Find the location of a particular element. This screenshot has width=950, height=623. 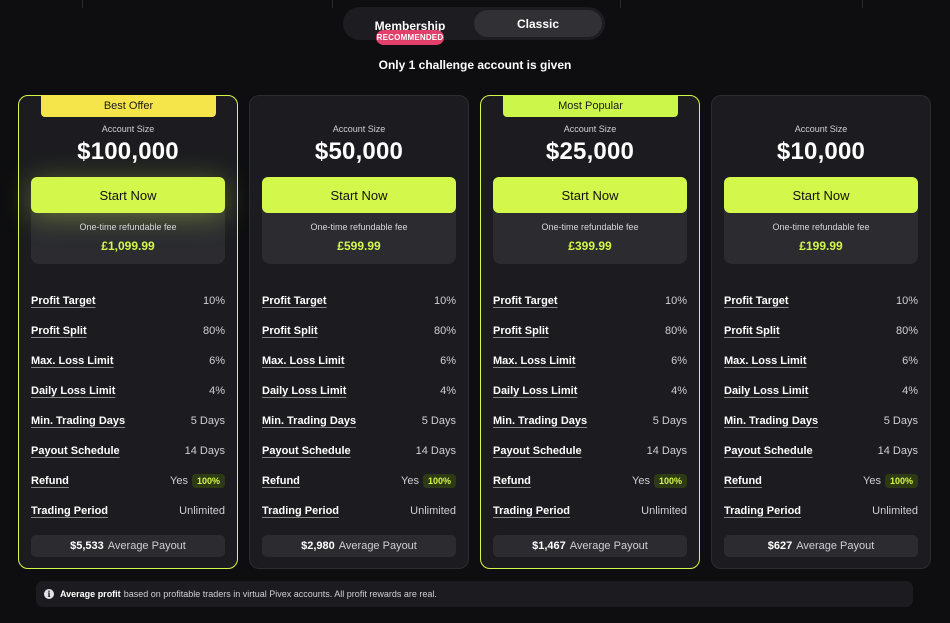

toggle-classic: Classic is located at coordinates (538, 23).